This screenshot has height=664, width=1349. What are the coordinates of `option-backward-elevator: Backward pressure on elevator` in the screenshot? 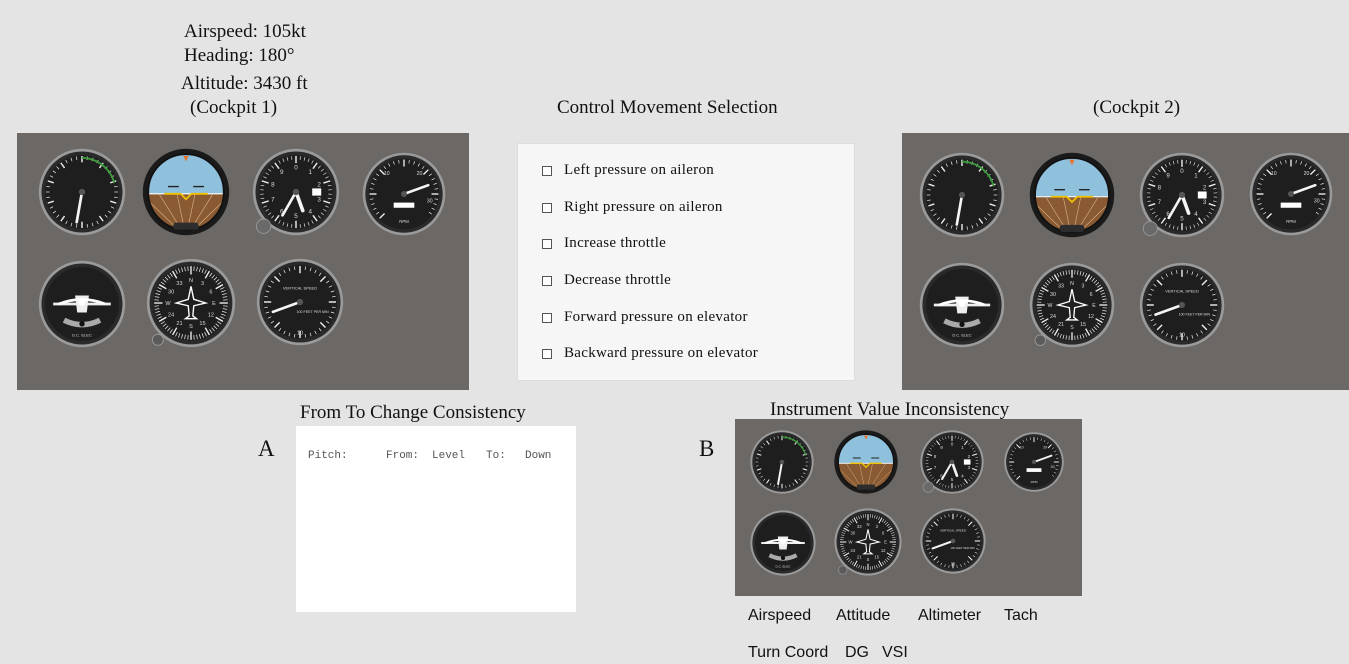 It's located at (650, 353).